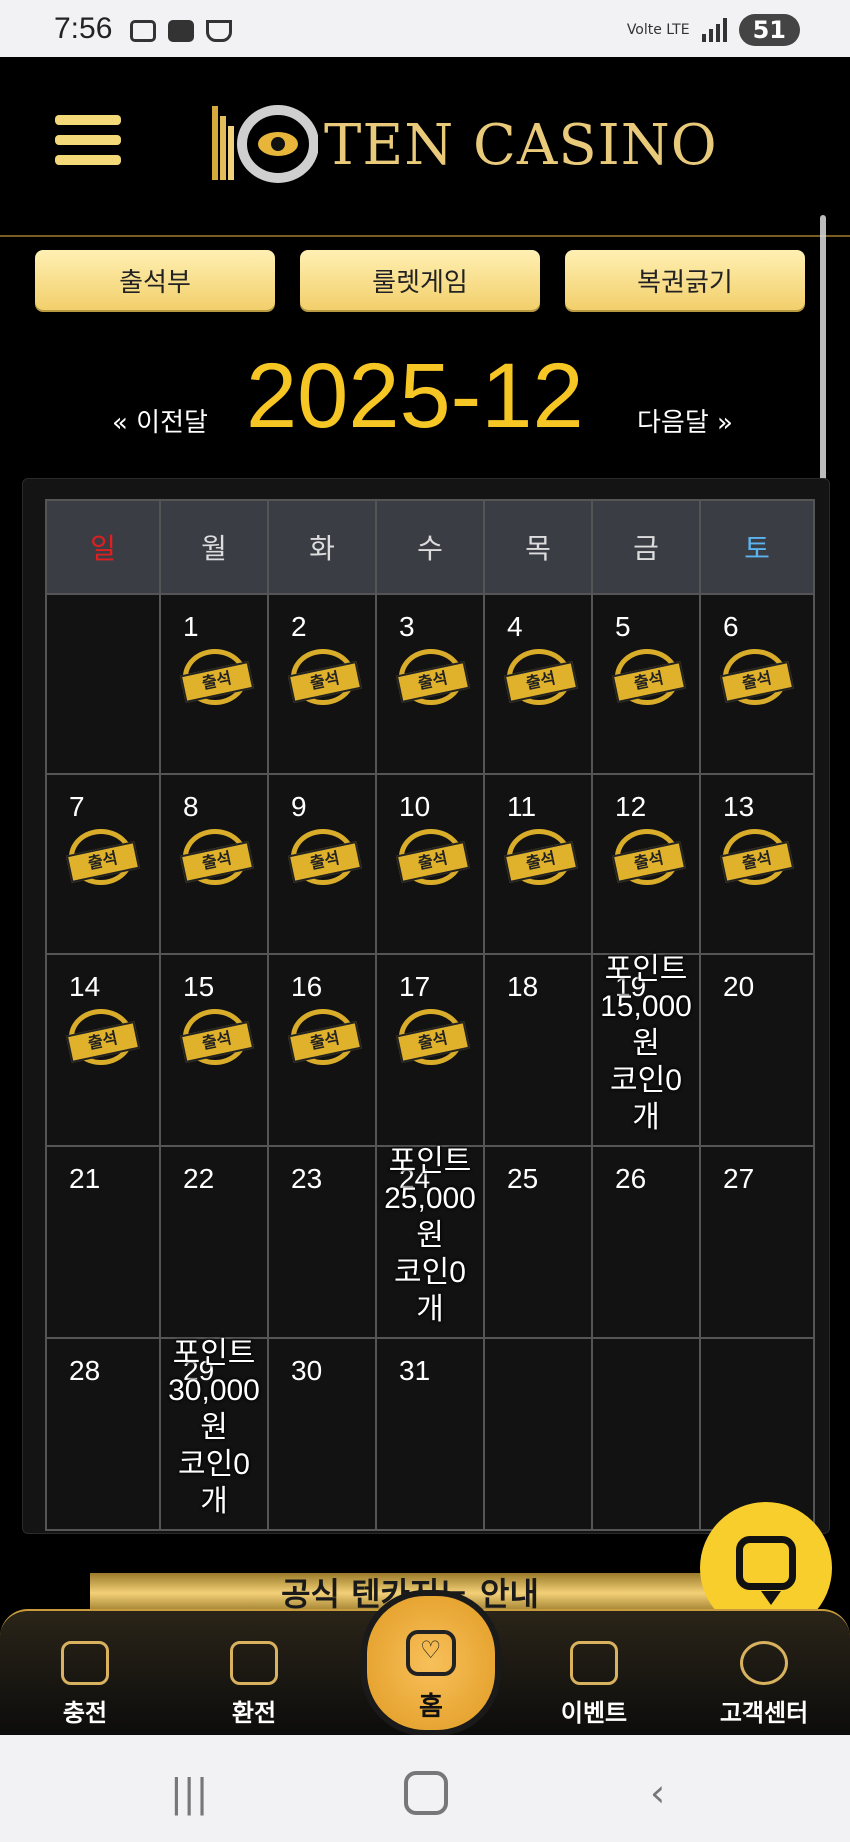  What do you see at coordinates (85, 1663) in the screenshot?
I see `charge-icon` at bounding box center [85, 1663].